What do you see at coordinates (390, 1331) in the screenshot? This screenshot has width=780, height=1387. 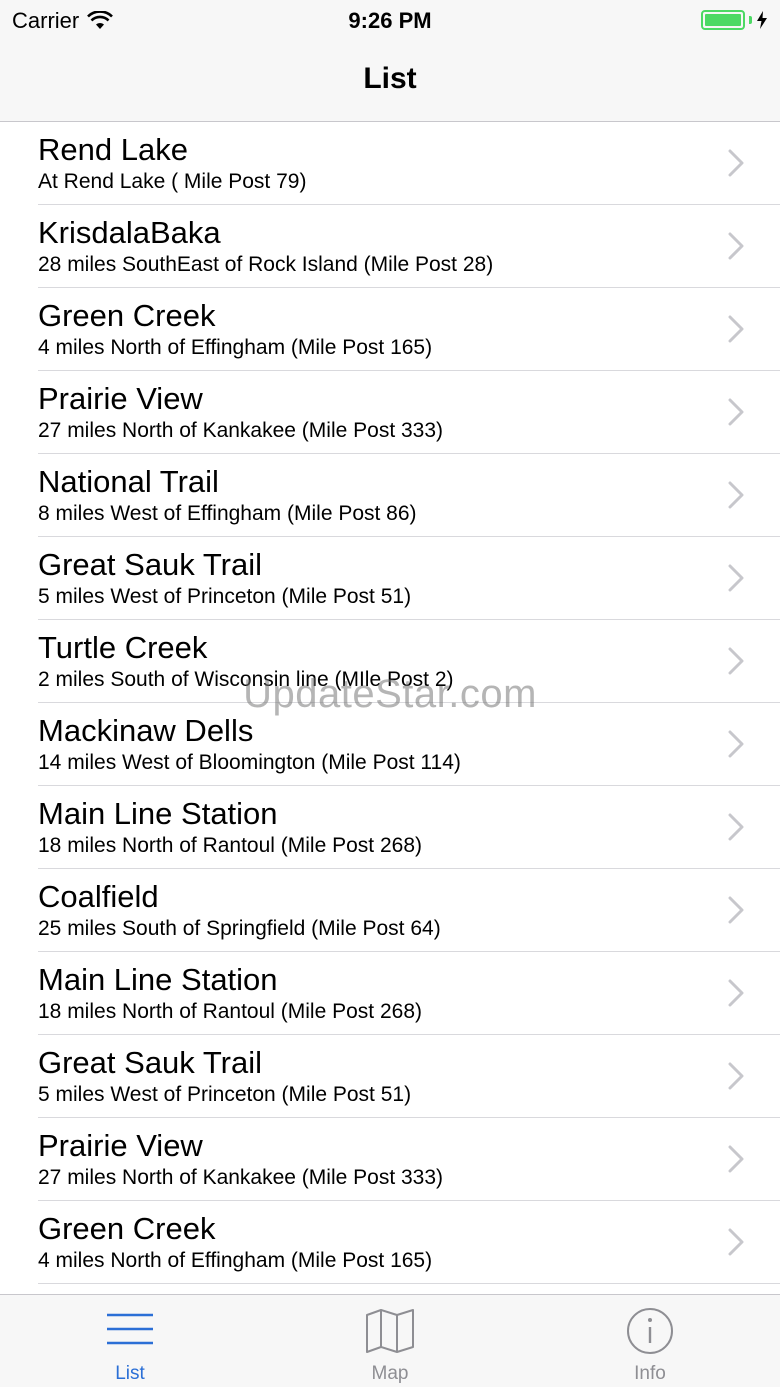 I see `map-icon` at bounding box center [390, 1331].